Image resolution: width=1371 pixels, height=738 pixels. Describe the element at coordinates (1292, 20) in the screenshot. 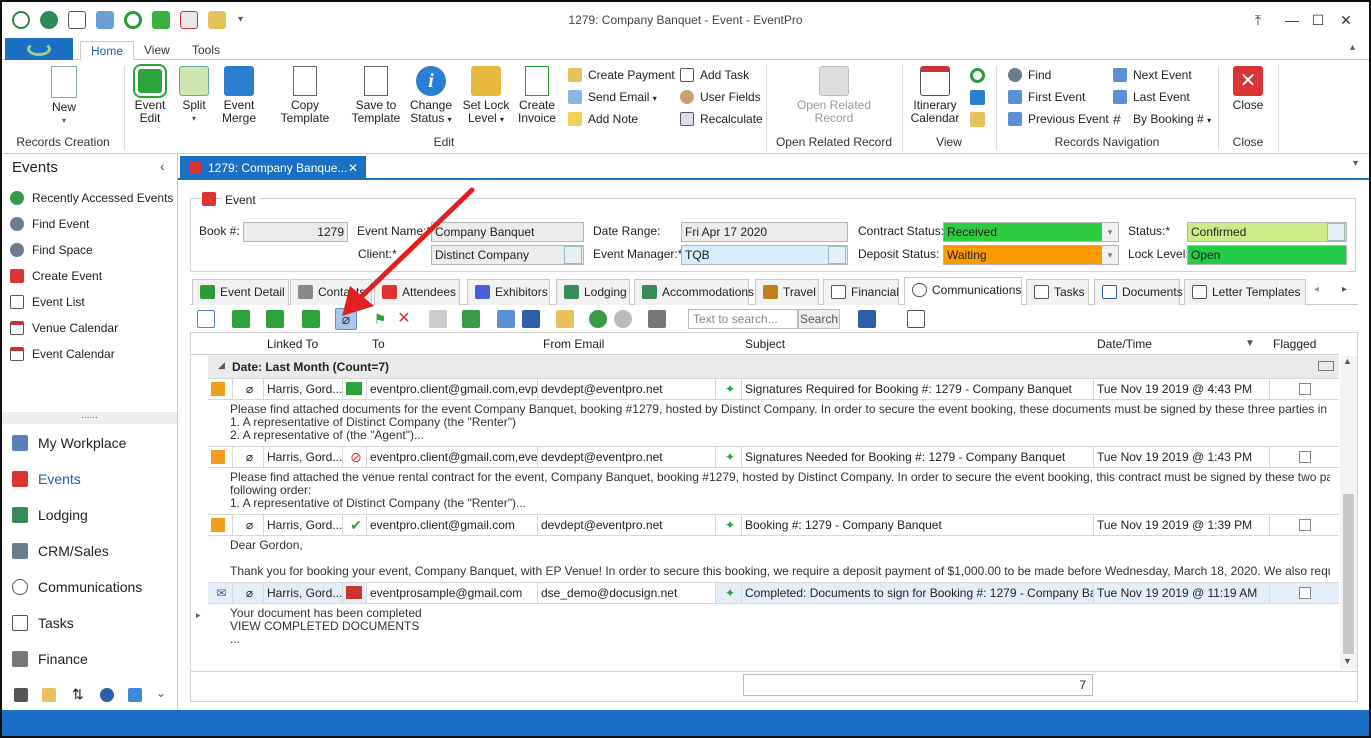

I see `minimize-button: —` at that location.